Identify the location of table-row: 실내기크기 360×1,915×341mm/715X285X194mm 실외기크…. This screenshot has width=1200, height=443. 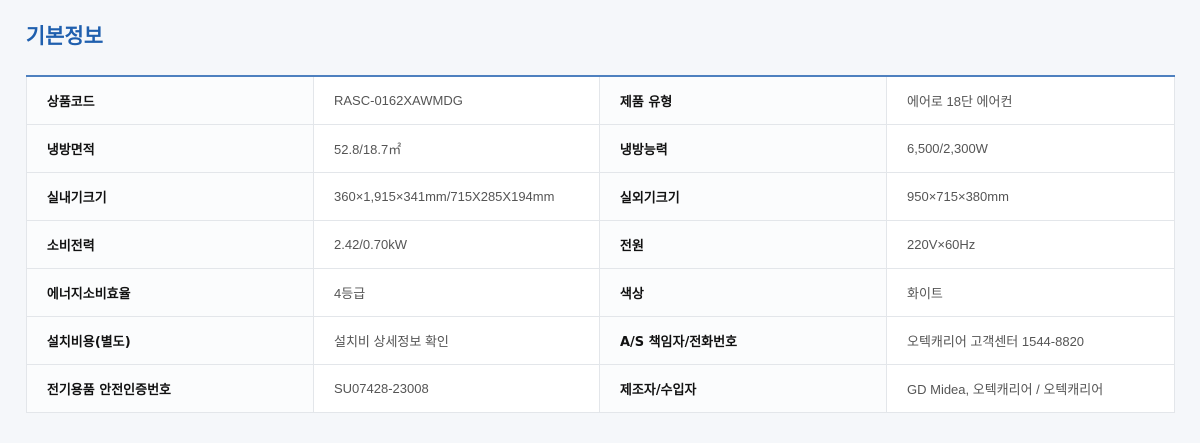
(600, 196).